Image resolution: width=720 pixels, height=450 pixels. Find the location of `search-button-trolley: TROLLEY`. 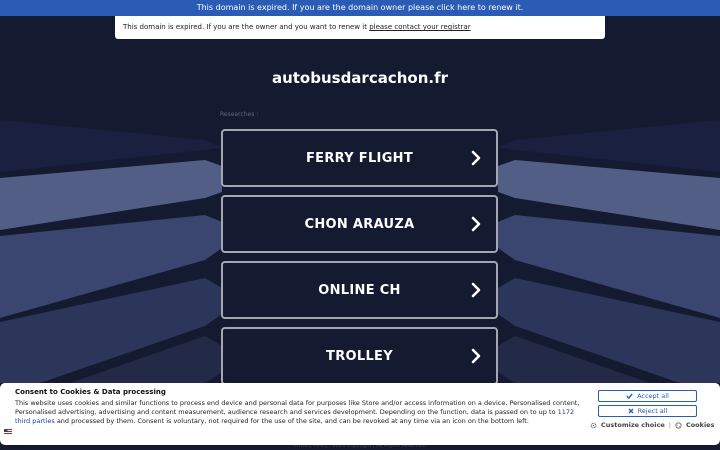

search-button-trolley: TROLLEY is located at coordinates (359, 356).